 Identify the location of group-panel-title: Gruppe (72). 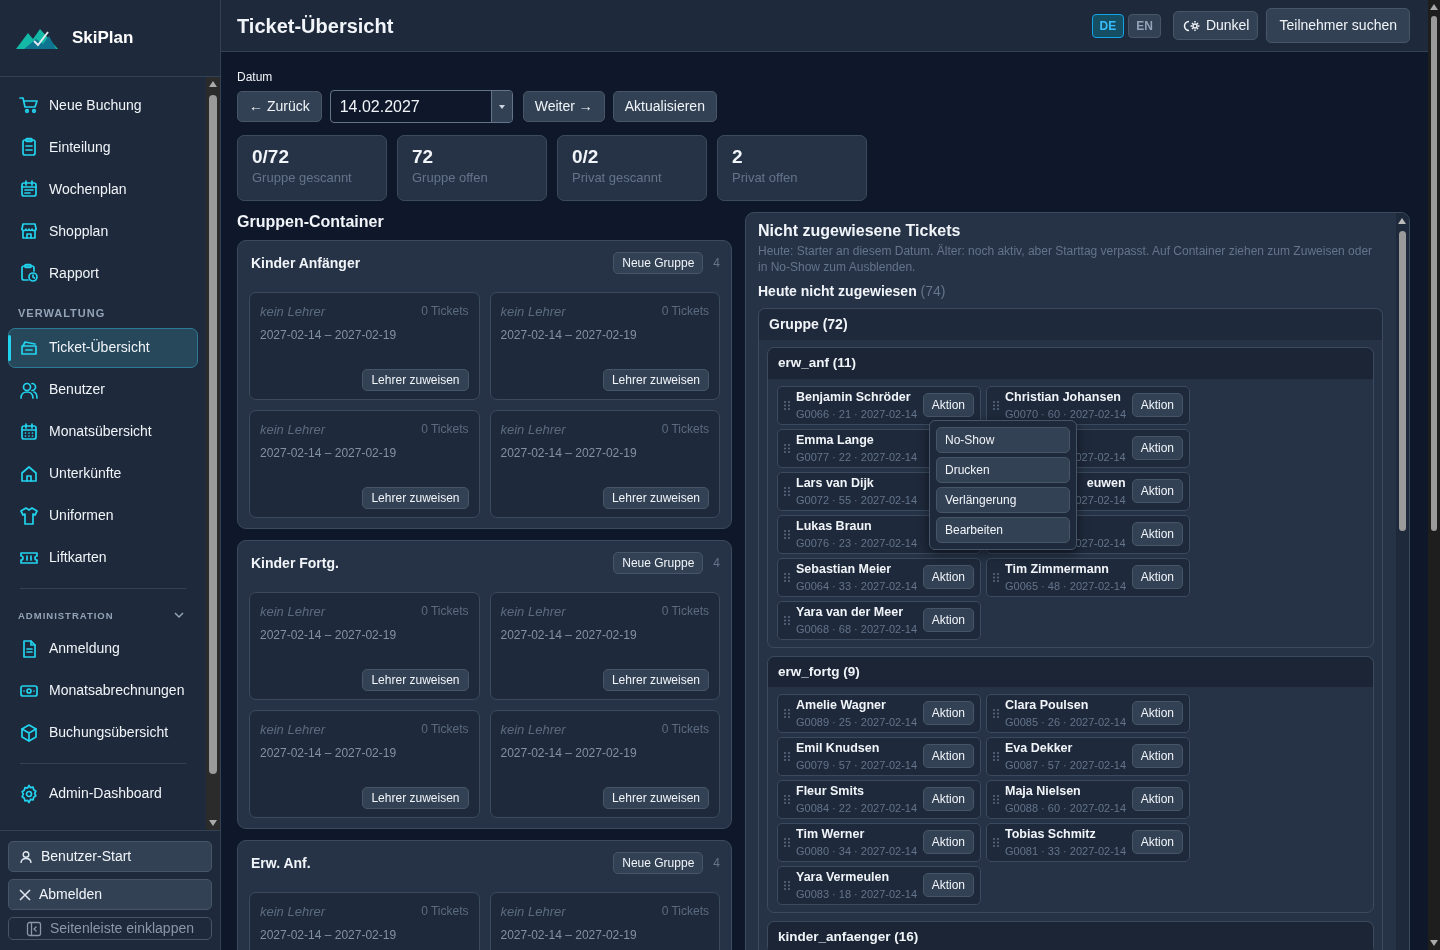
(1070, 325).